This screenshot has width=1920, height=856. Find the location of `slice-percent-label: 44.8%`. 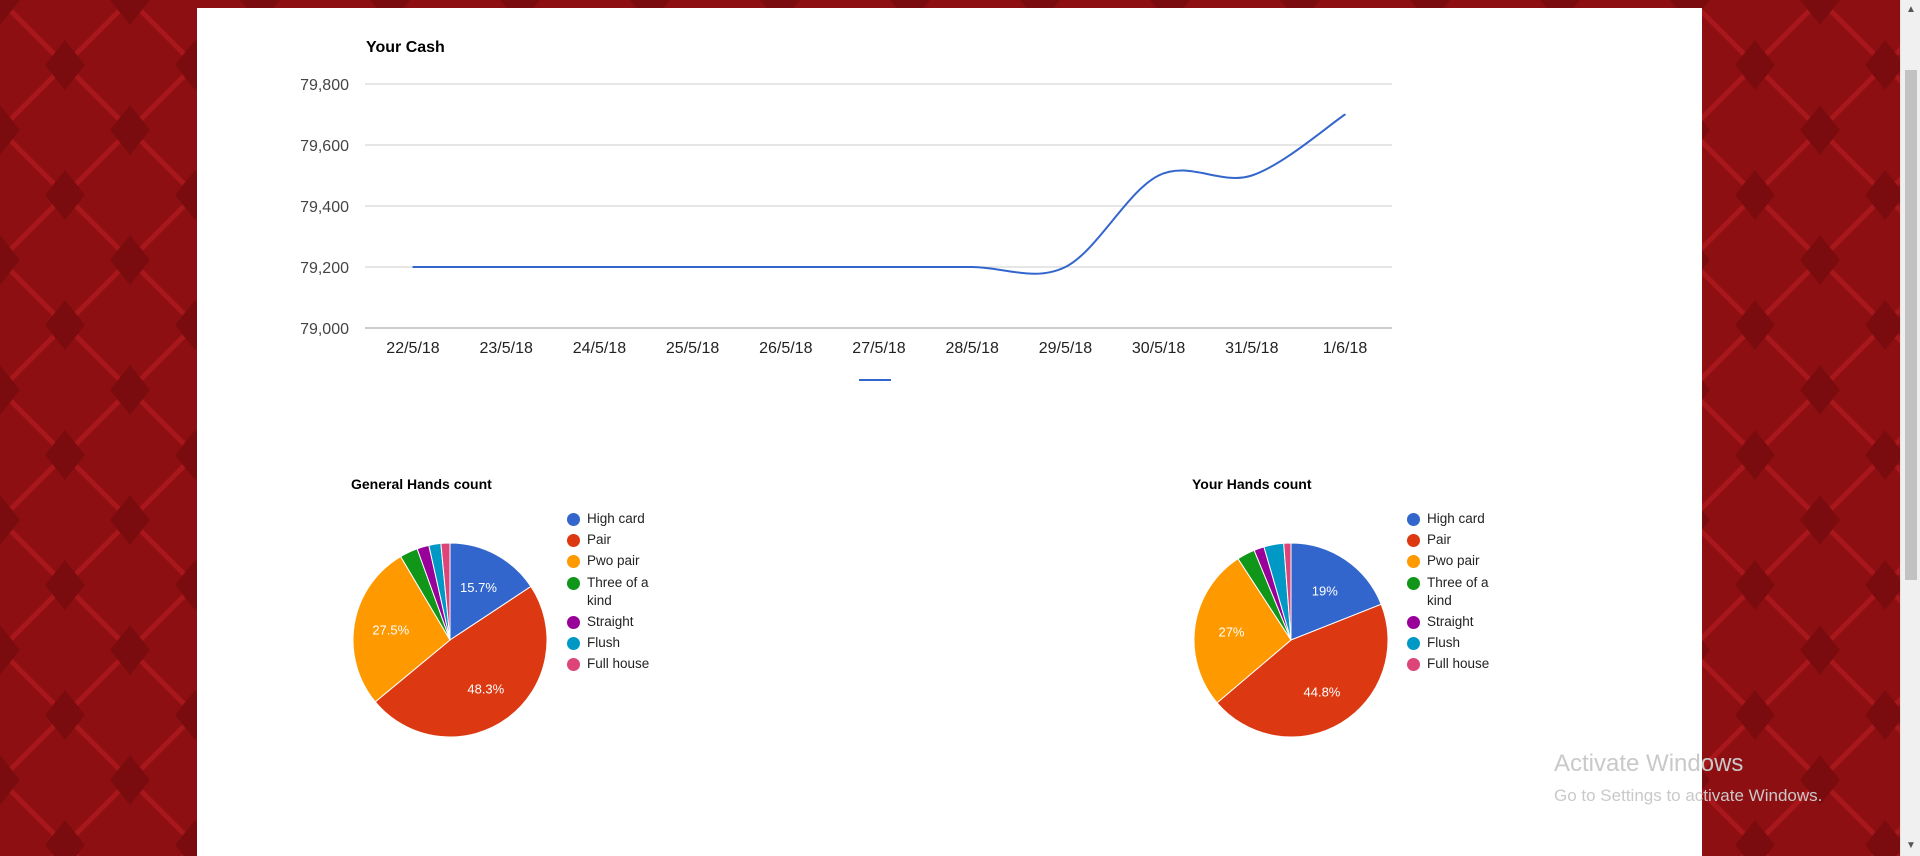

slice-percent-label: 44.8% is located at coordinates (1322, 692).